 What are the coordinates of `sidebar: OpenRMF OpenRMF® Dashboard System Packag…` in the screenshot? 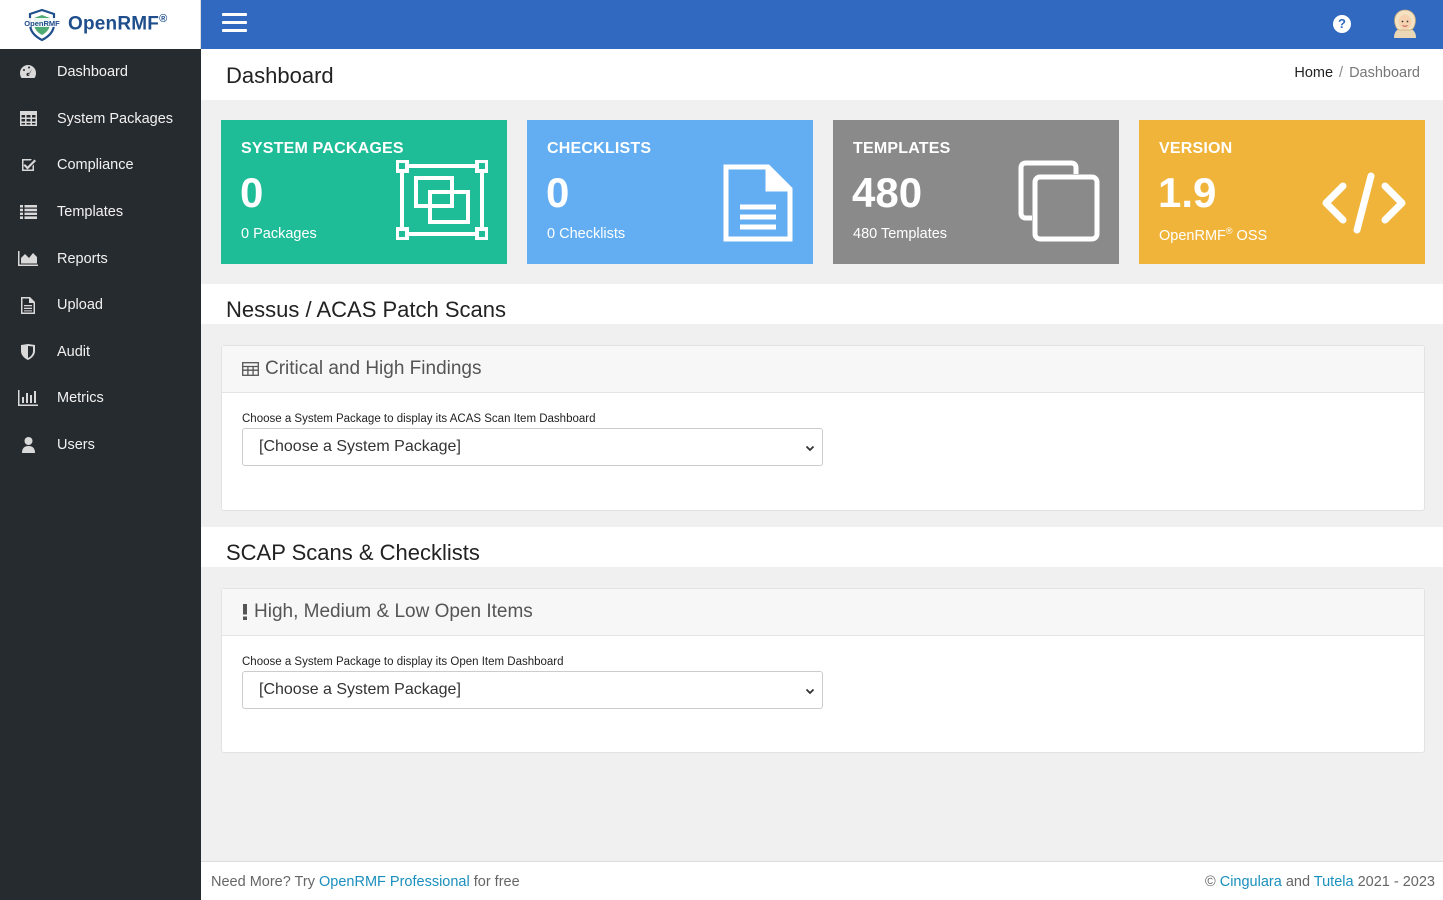 It's located at (100, 450).